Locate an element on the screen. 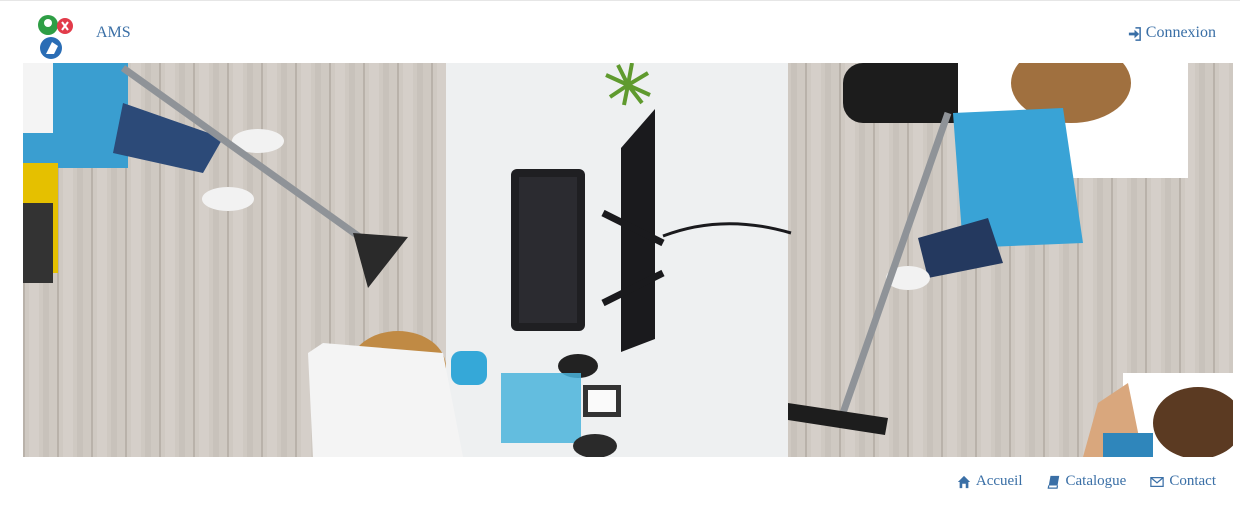 The image size is (1240, 510). home-icon is located at coordinates (963, 481).